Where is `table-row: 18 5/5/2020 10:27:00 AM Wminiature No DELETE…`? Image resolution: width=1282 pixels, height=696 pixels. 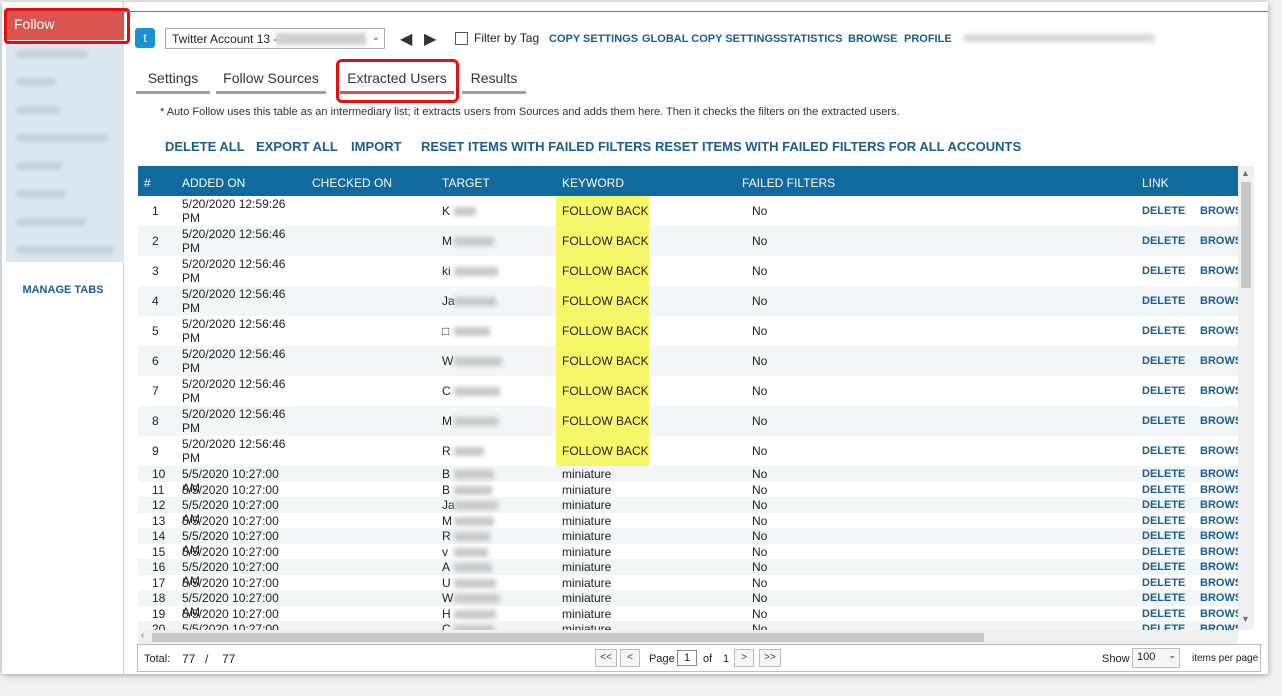
table-row: 18 5/5/2020 10:27:00 AM Wminiature No DELETE… is located at coordinates (688, 604).